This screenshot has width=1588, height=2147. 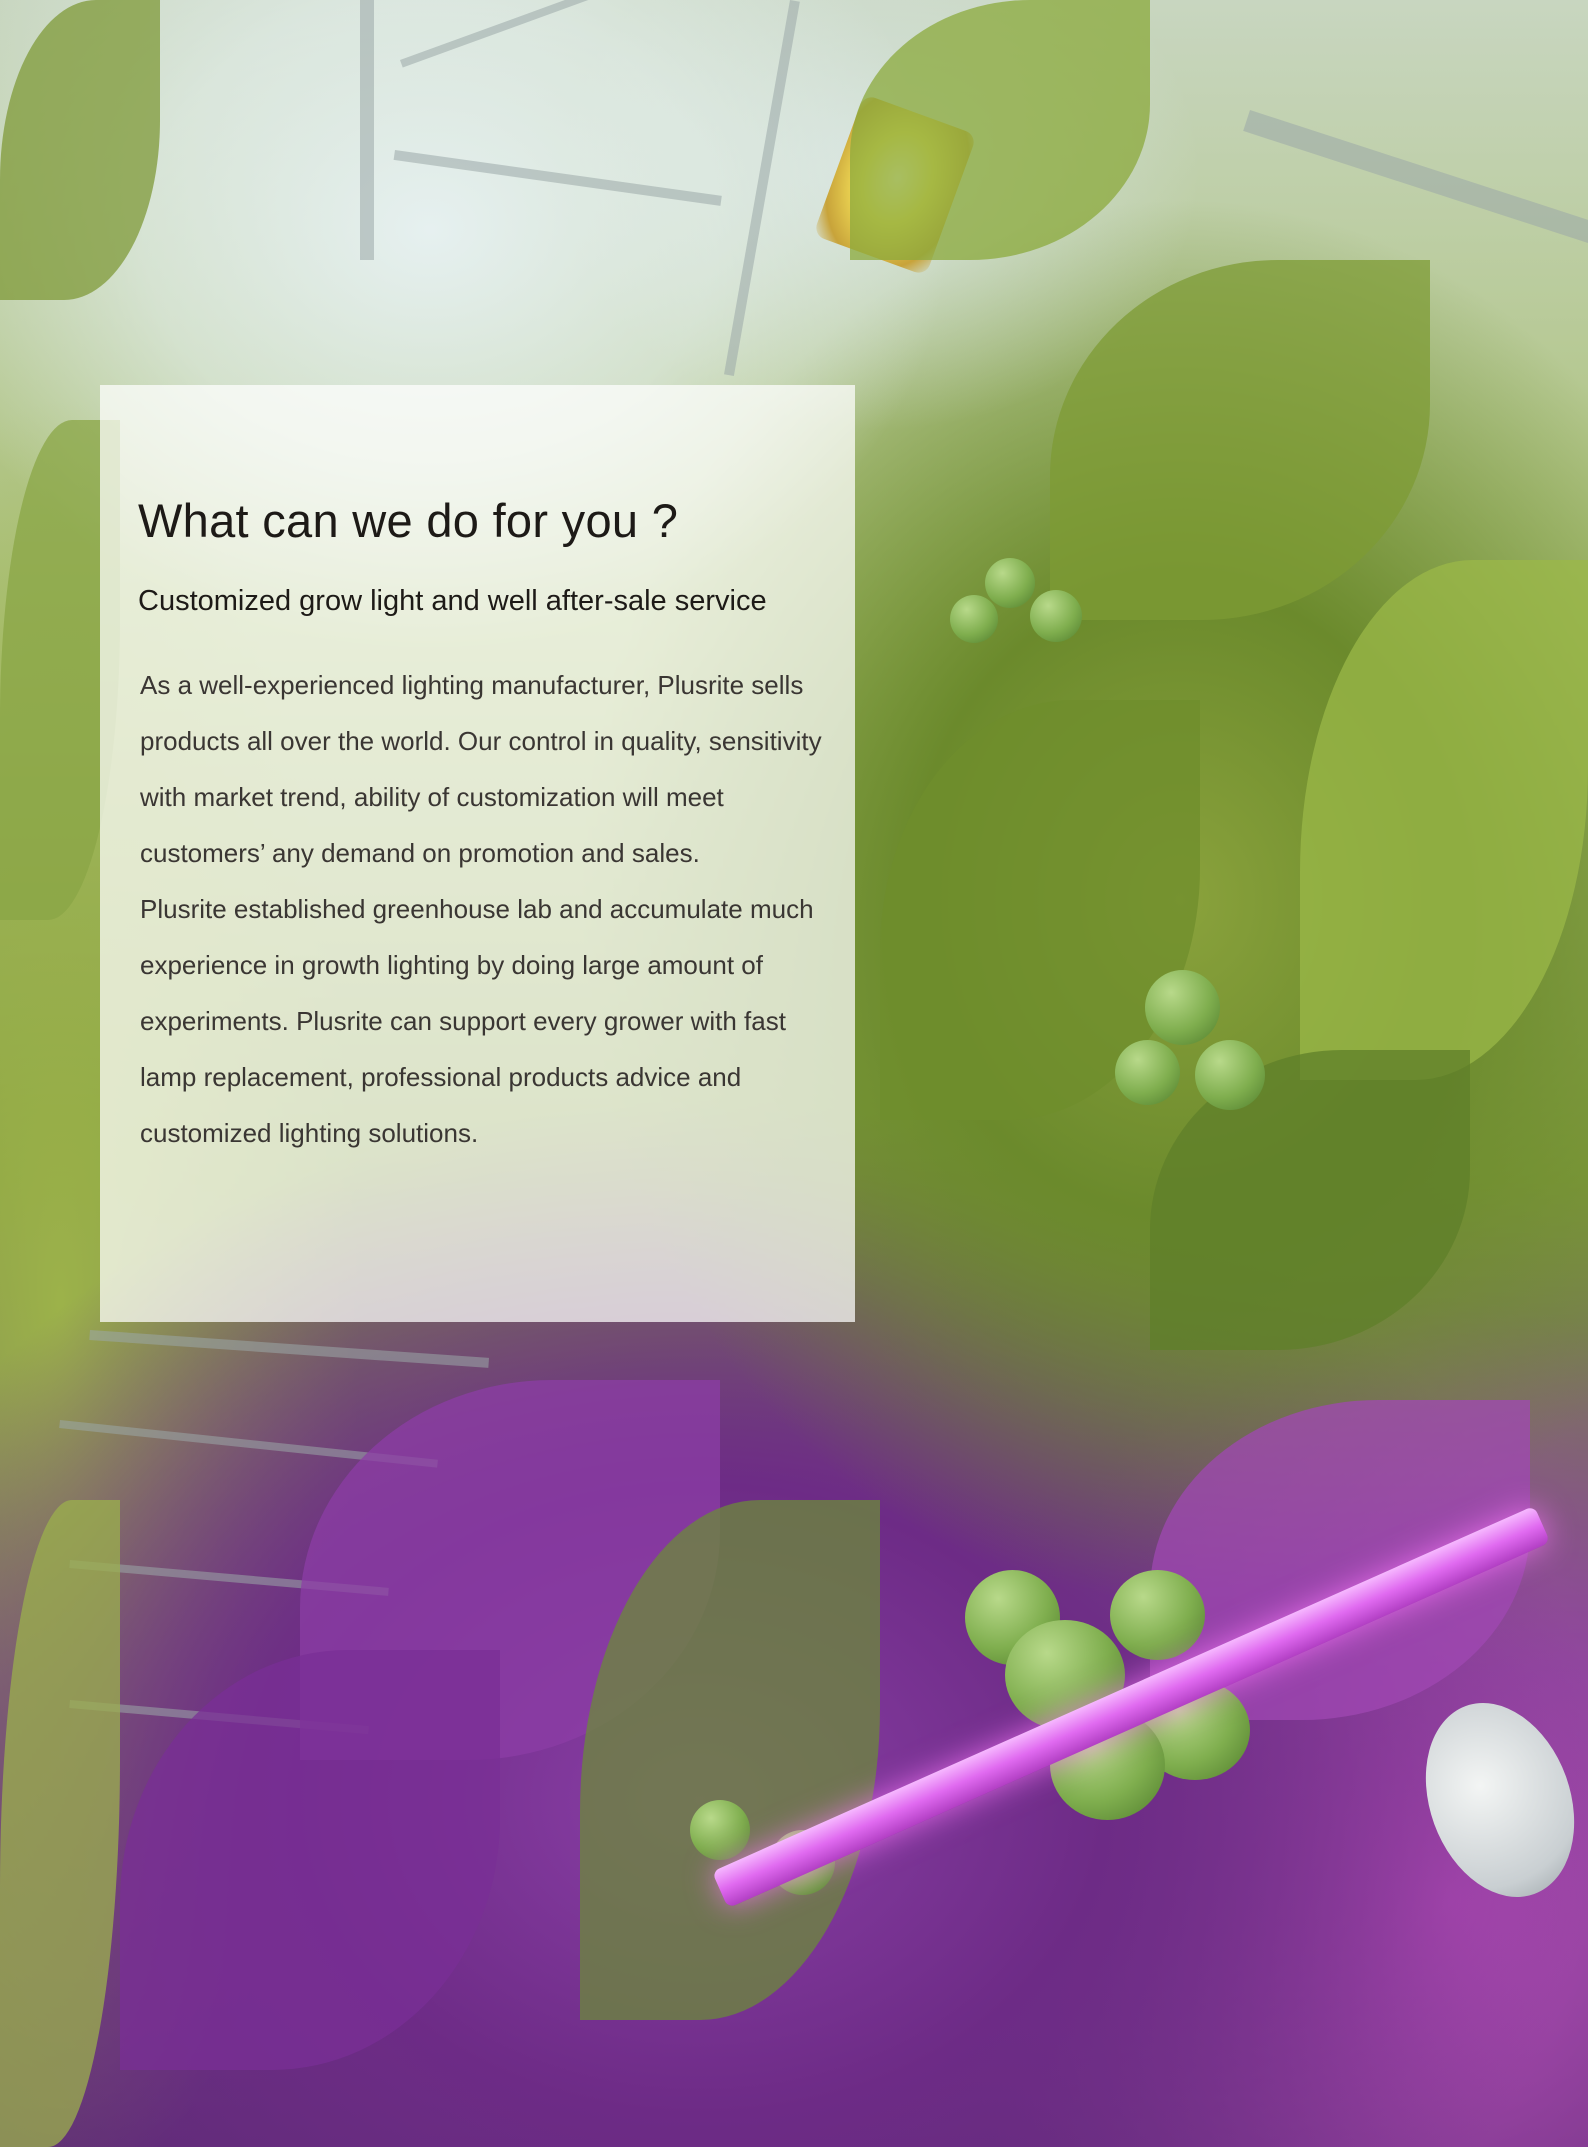 What do you see at coordinates (408, 520) in the screenshot?
I see `page-title: What can we do for you ?` at bounding box center [408, 520].